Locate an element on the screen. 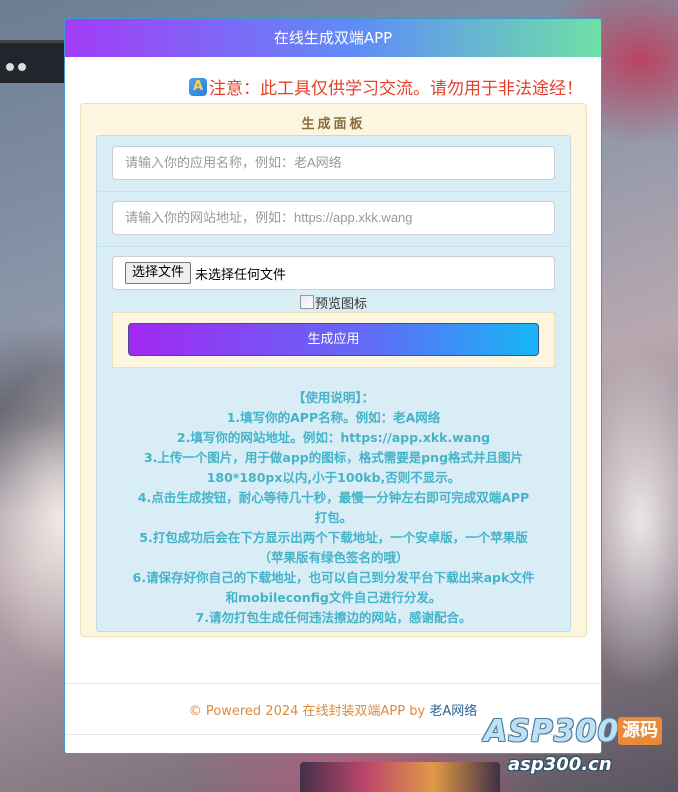 The image size is (678, 792). generate-app-button: 生成应用 is located at coordinates (333, 339).